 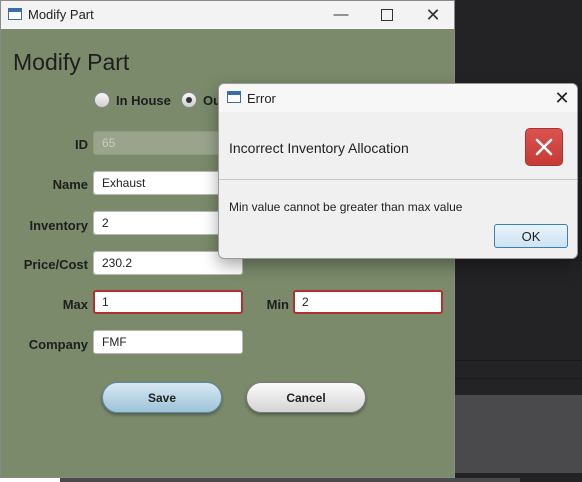 What do you see at coordinates (189, 100) in the screenshot?
I see `radio-selected-icon` at bounding box center [189, 100].